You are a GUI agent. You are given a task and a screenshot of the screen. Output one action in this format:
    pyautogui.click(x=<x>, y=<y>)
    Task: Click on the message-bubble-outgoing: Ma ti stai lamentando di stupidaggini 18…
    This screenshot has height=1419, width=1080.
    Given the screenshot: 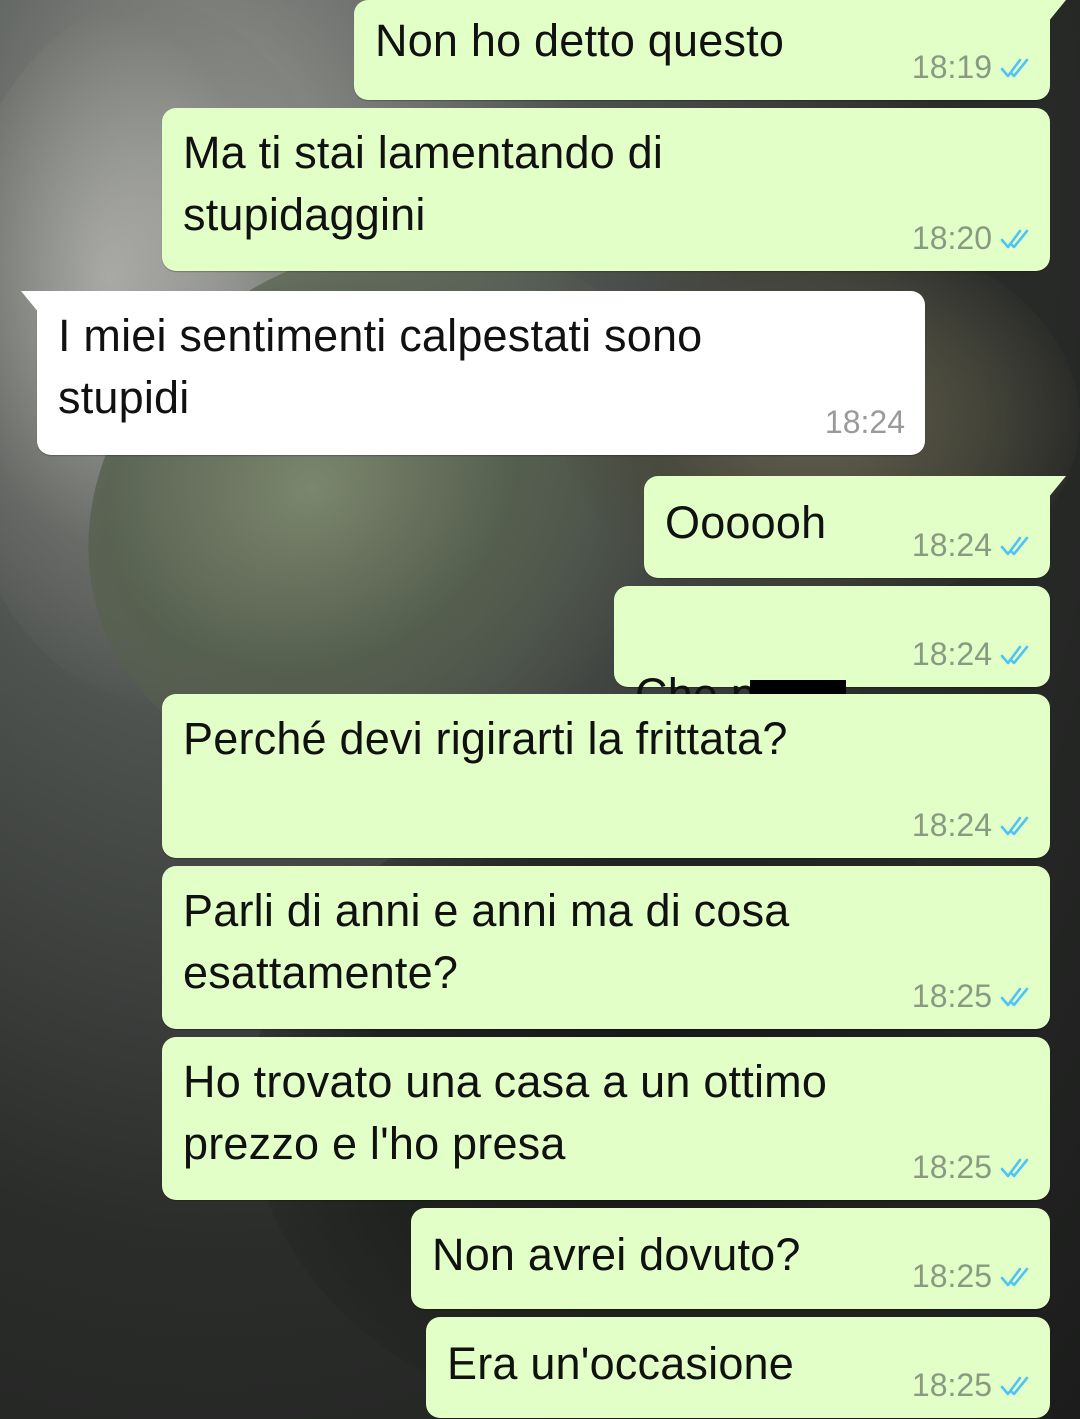 What is the action you would take?
    pyautogui.click(x=606, y=189)
    